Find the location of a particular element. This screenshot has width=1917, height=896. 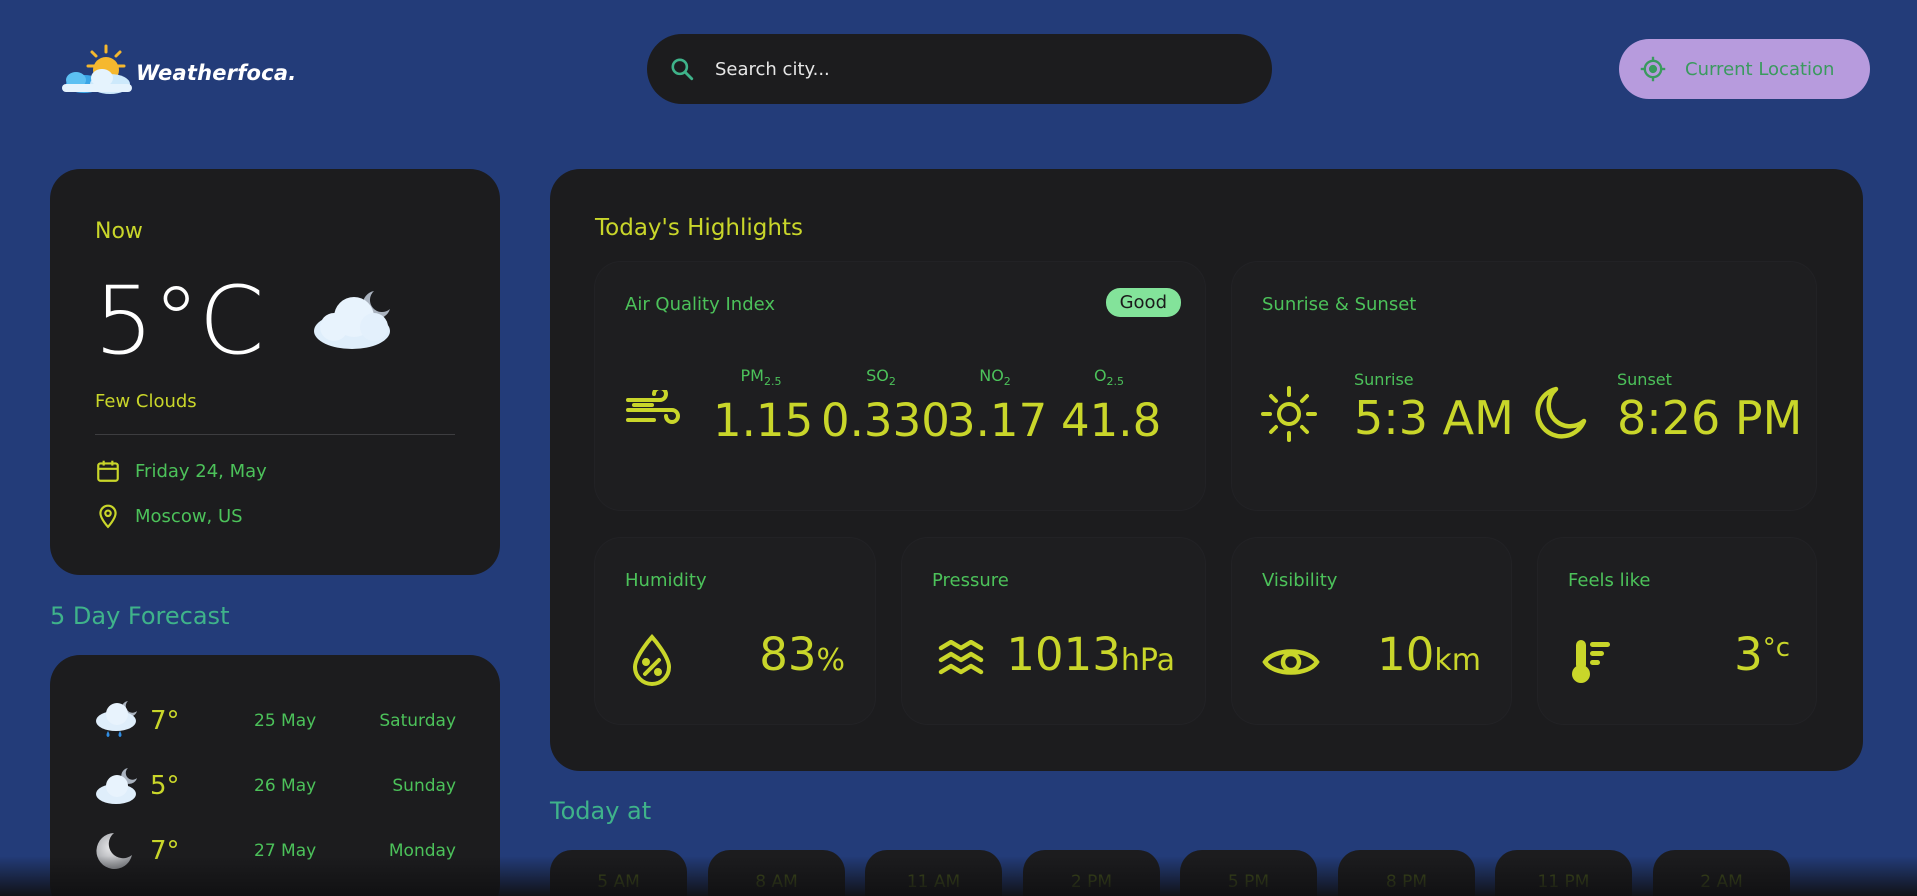

pressure-title: Pressure is located at coordinates (970, 580).